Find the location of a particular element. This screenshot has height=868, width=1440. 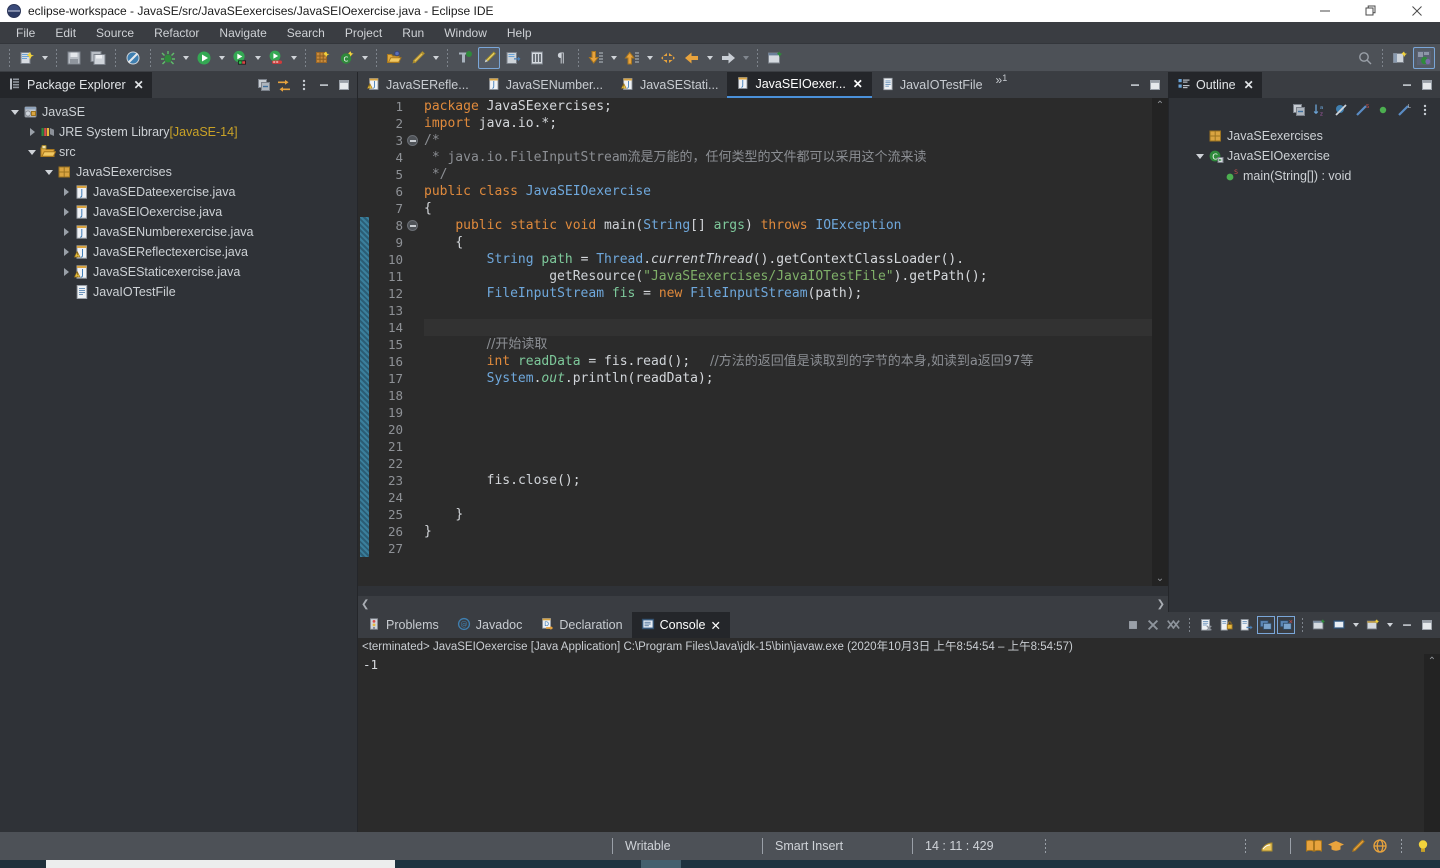

new-wizard-button is located at coordinates (27, 58).